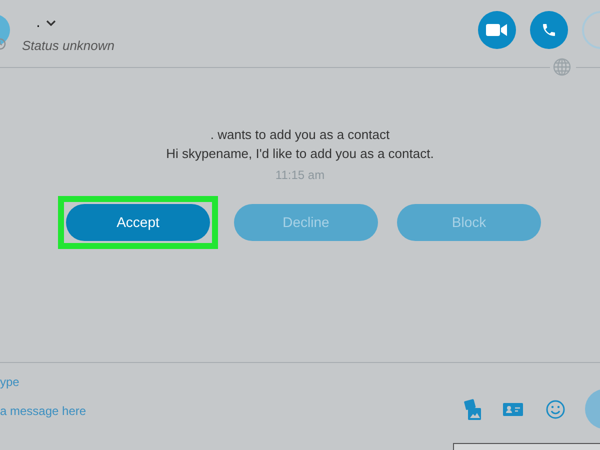 The image size is (600, 450). I want to click on emoji-icon, so click(555, 409).